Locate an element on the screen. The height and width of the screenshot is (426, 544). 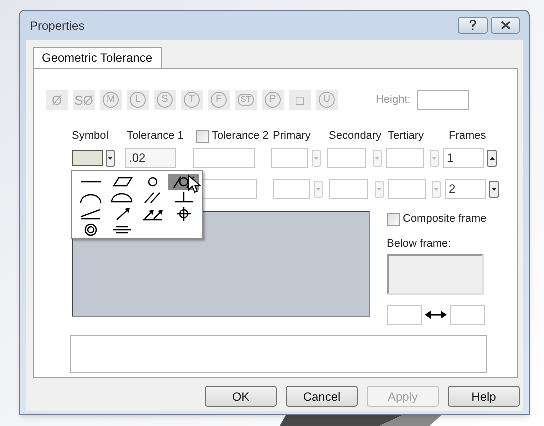
close-icon is located at coordinates (505, 25).